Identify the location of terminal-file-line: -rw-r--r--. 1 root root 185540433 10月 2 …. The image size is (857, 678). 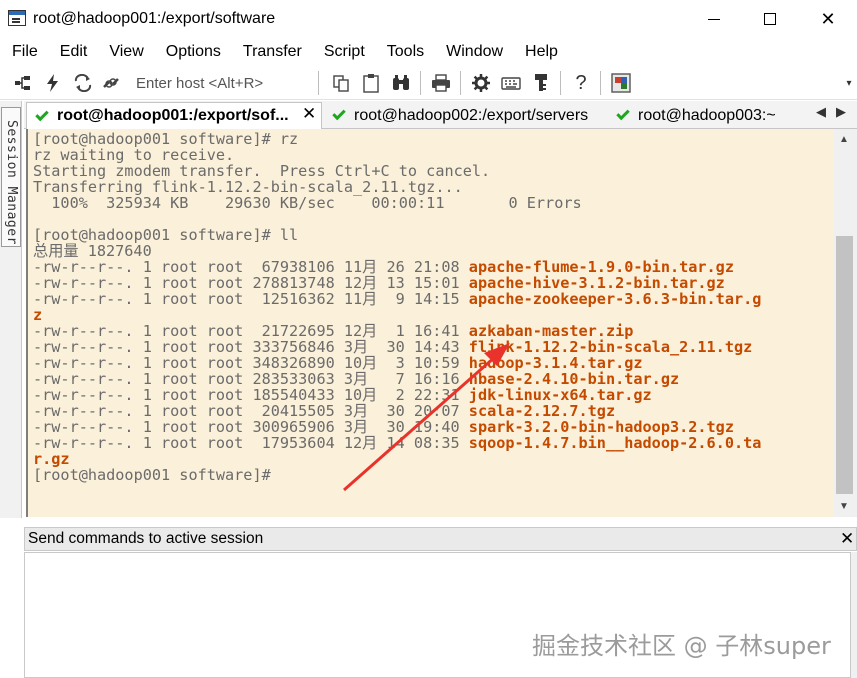
(342, 395).